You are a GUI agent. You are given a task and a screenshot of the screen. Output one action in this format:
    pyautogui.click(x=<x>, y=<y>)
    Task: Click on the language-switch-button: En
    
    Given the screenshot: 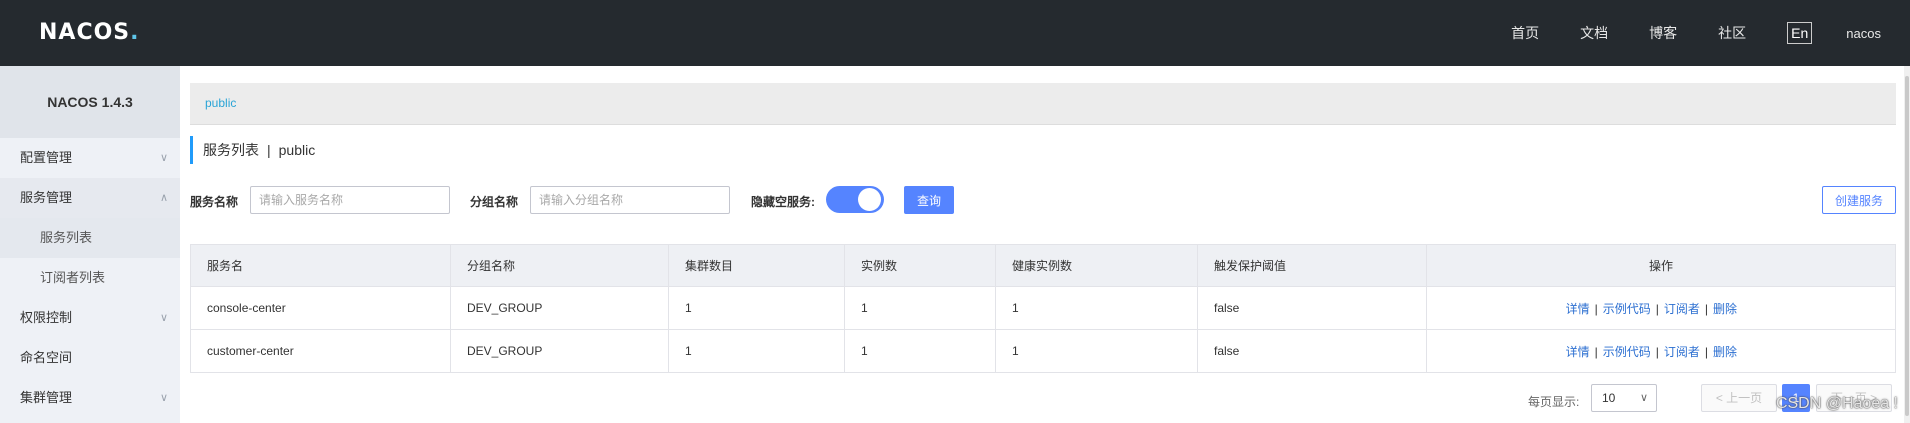 What is the action you would take?
    pyautogui.click(x=1800, y=33)
    